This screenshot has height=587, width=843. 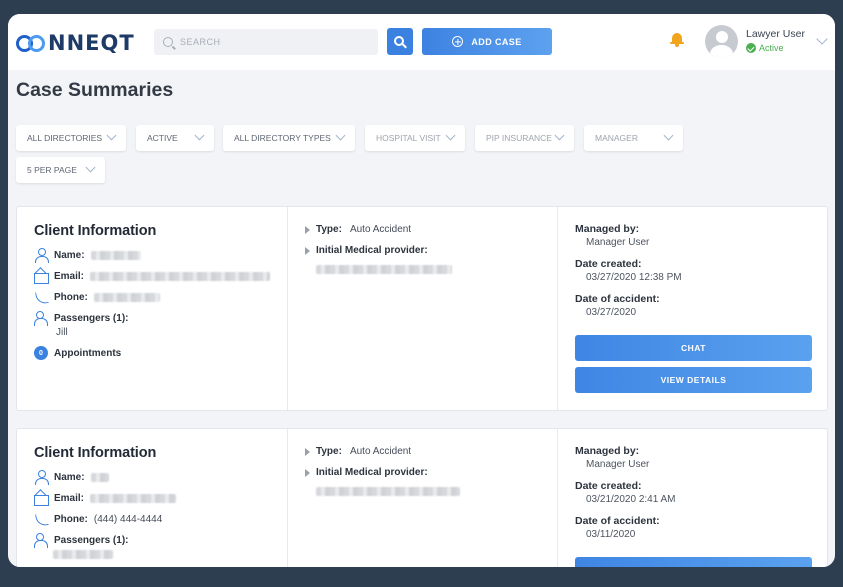 I want to click on logo-mark-icon, so click(x=31, y=43).